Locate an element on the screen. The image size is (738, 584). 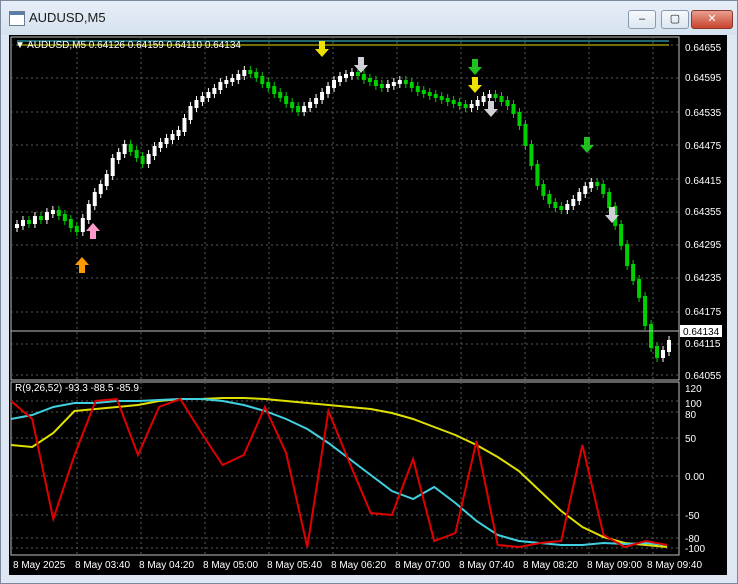
price-label: 0.64355 is located at coordinates (703, 212).